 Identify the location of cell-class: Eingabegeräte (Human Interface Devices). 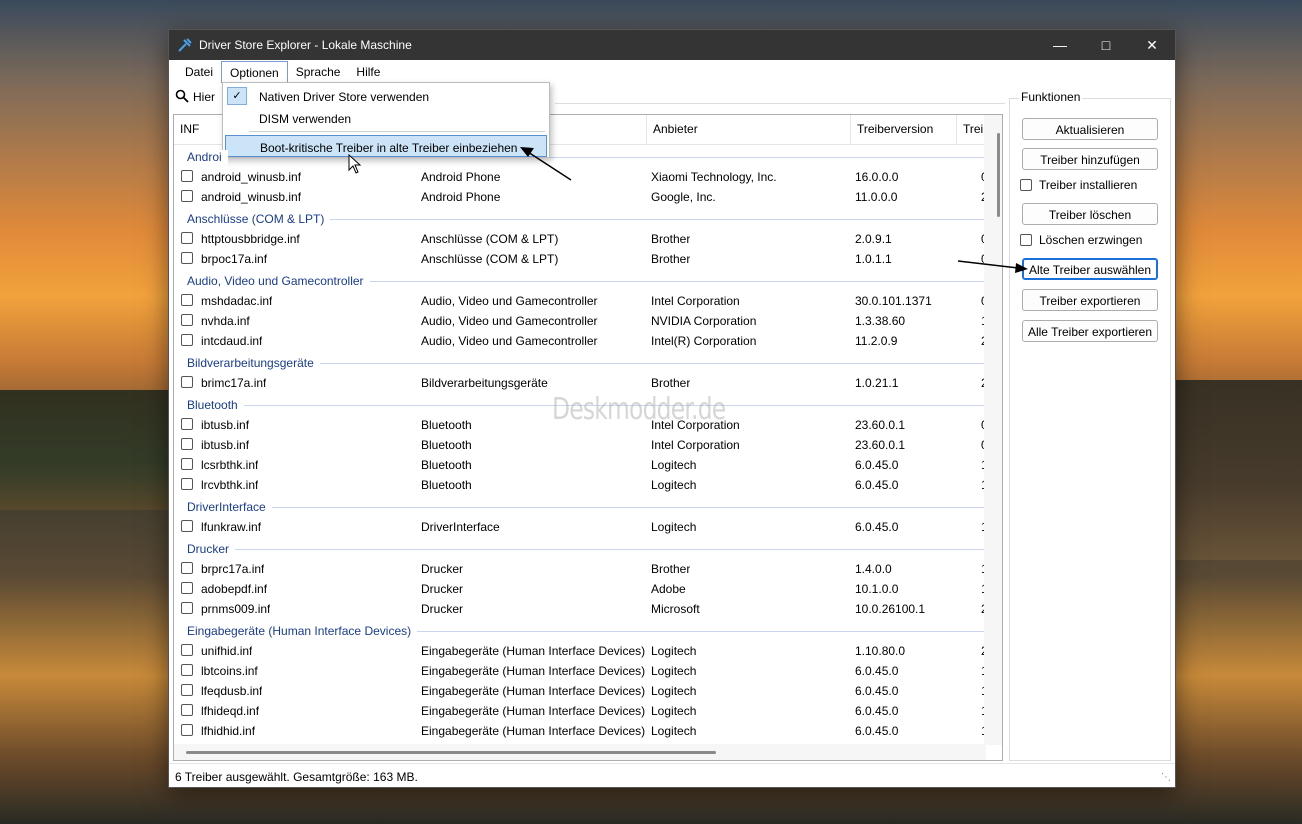
(533, 671).